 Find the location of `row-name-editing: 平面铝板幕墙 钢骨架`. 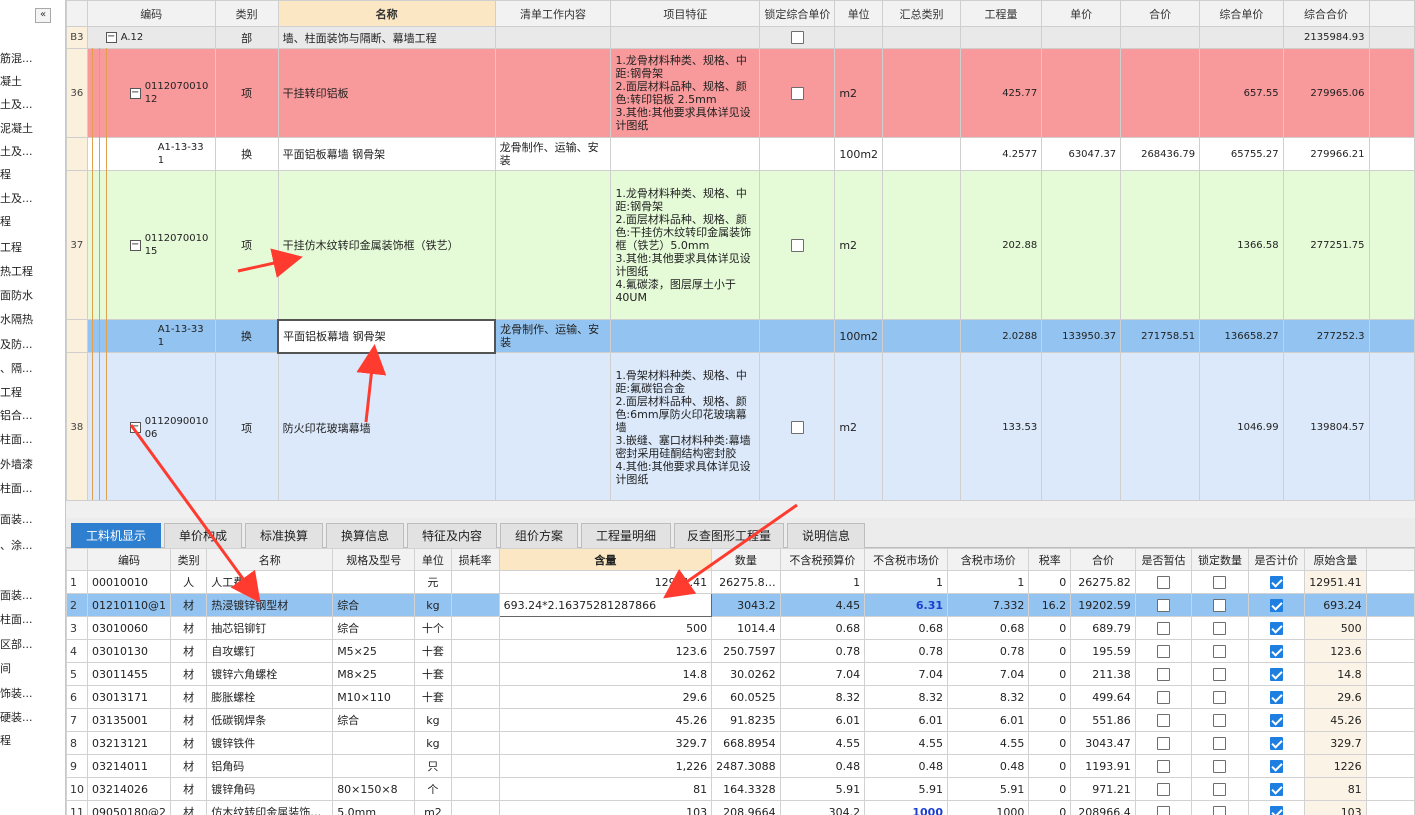

row-name-editing: 平面铝板幕墙 钢骨架 is located at coordinates (387, 336).